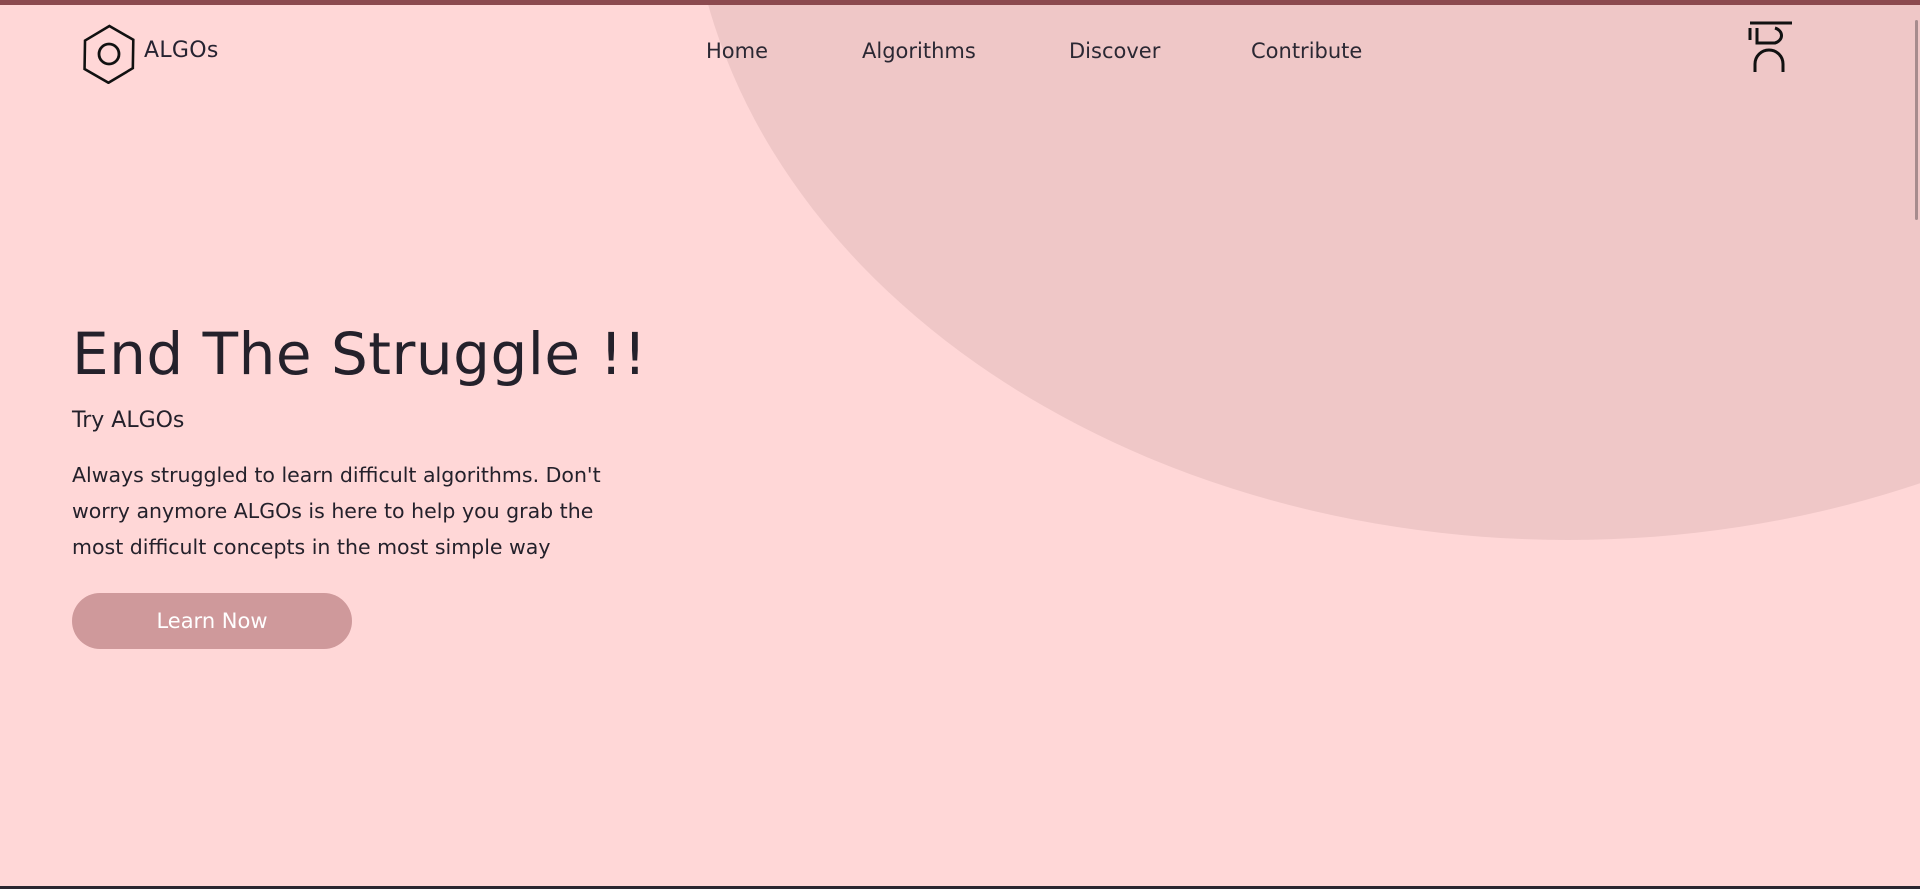 Image resolution: width=1920 pixels, height=889 pixels. Describe the element at coordinates (212, 621) in the screenshot. I see `learn-now-button: Learn Now` at that location.